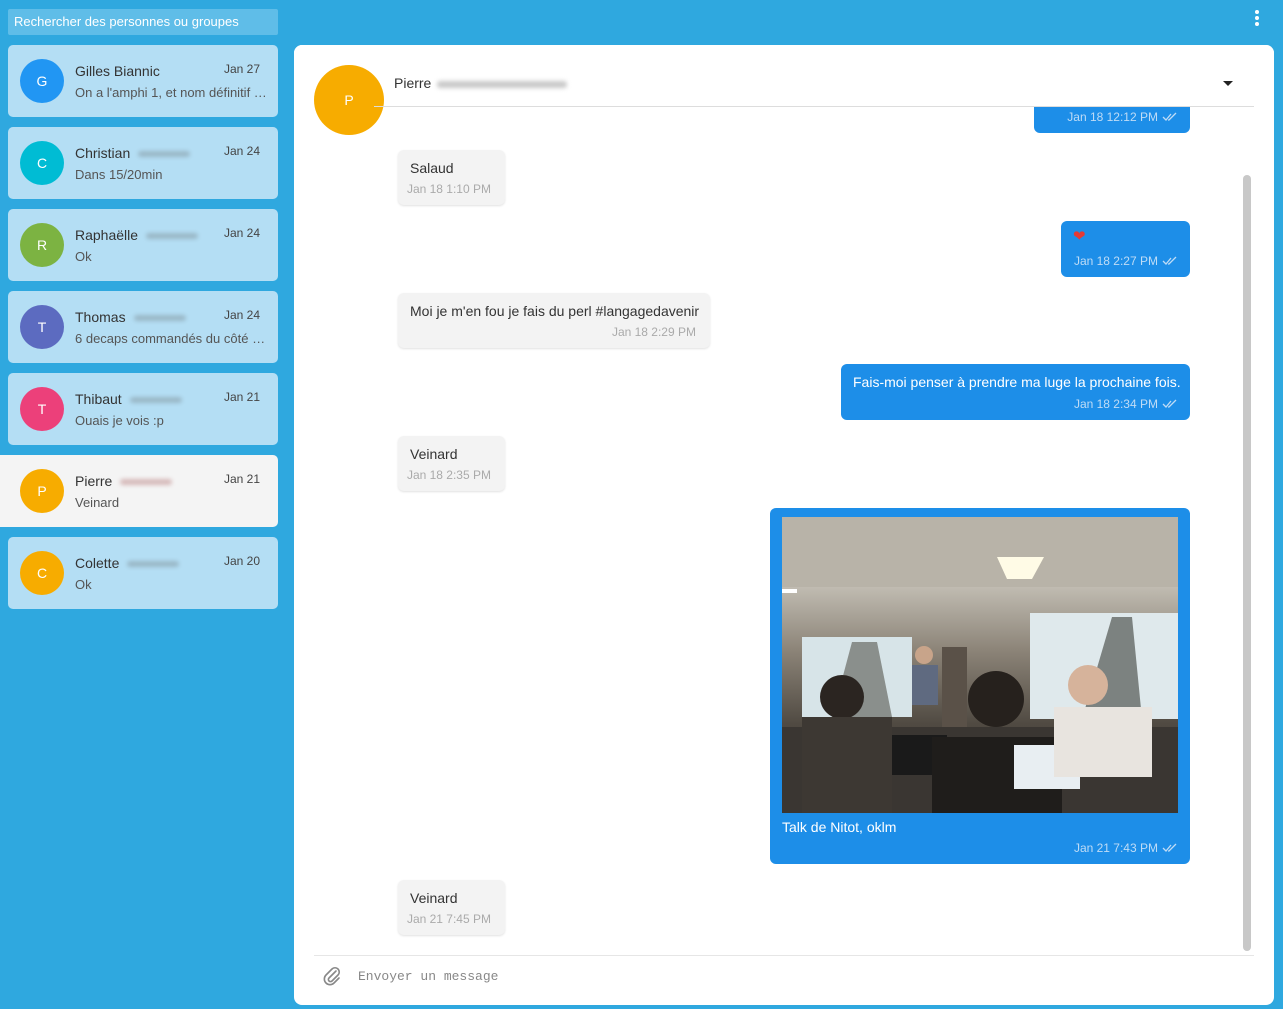 The image size is (1283, 1009). I want to click on conference-room-photo, so click(980, 665).